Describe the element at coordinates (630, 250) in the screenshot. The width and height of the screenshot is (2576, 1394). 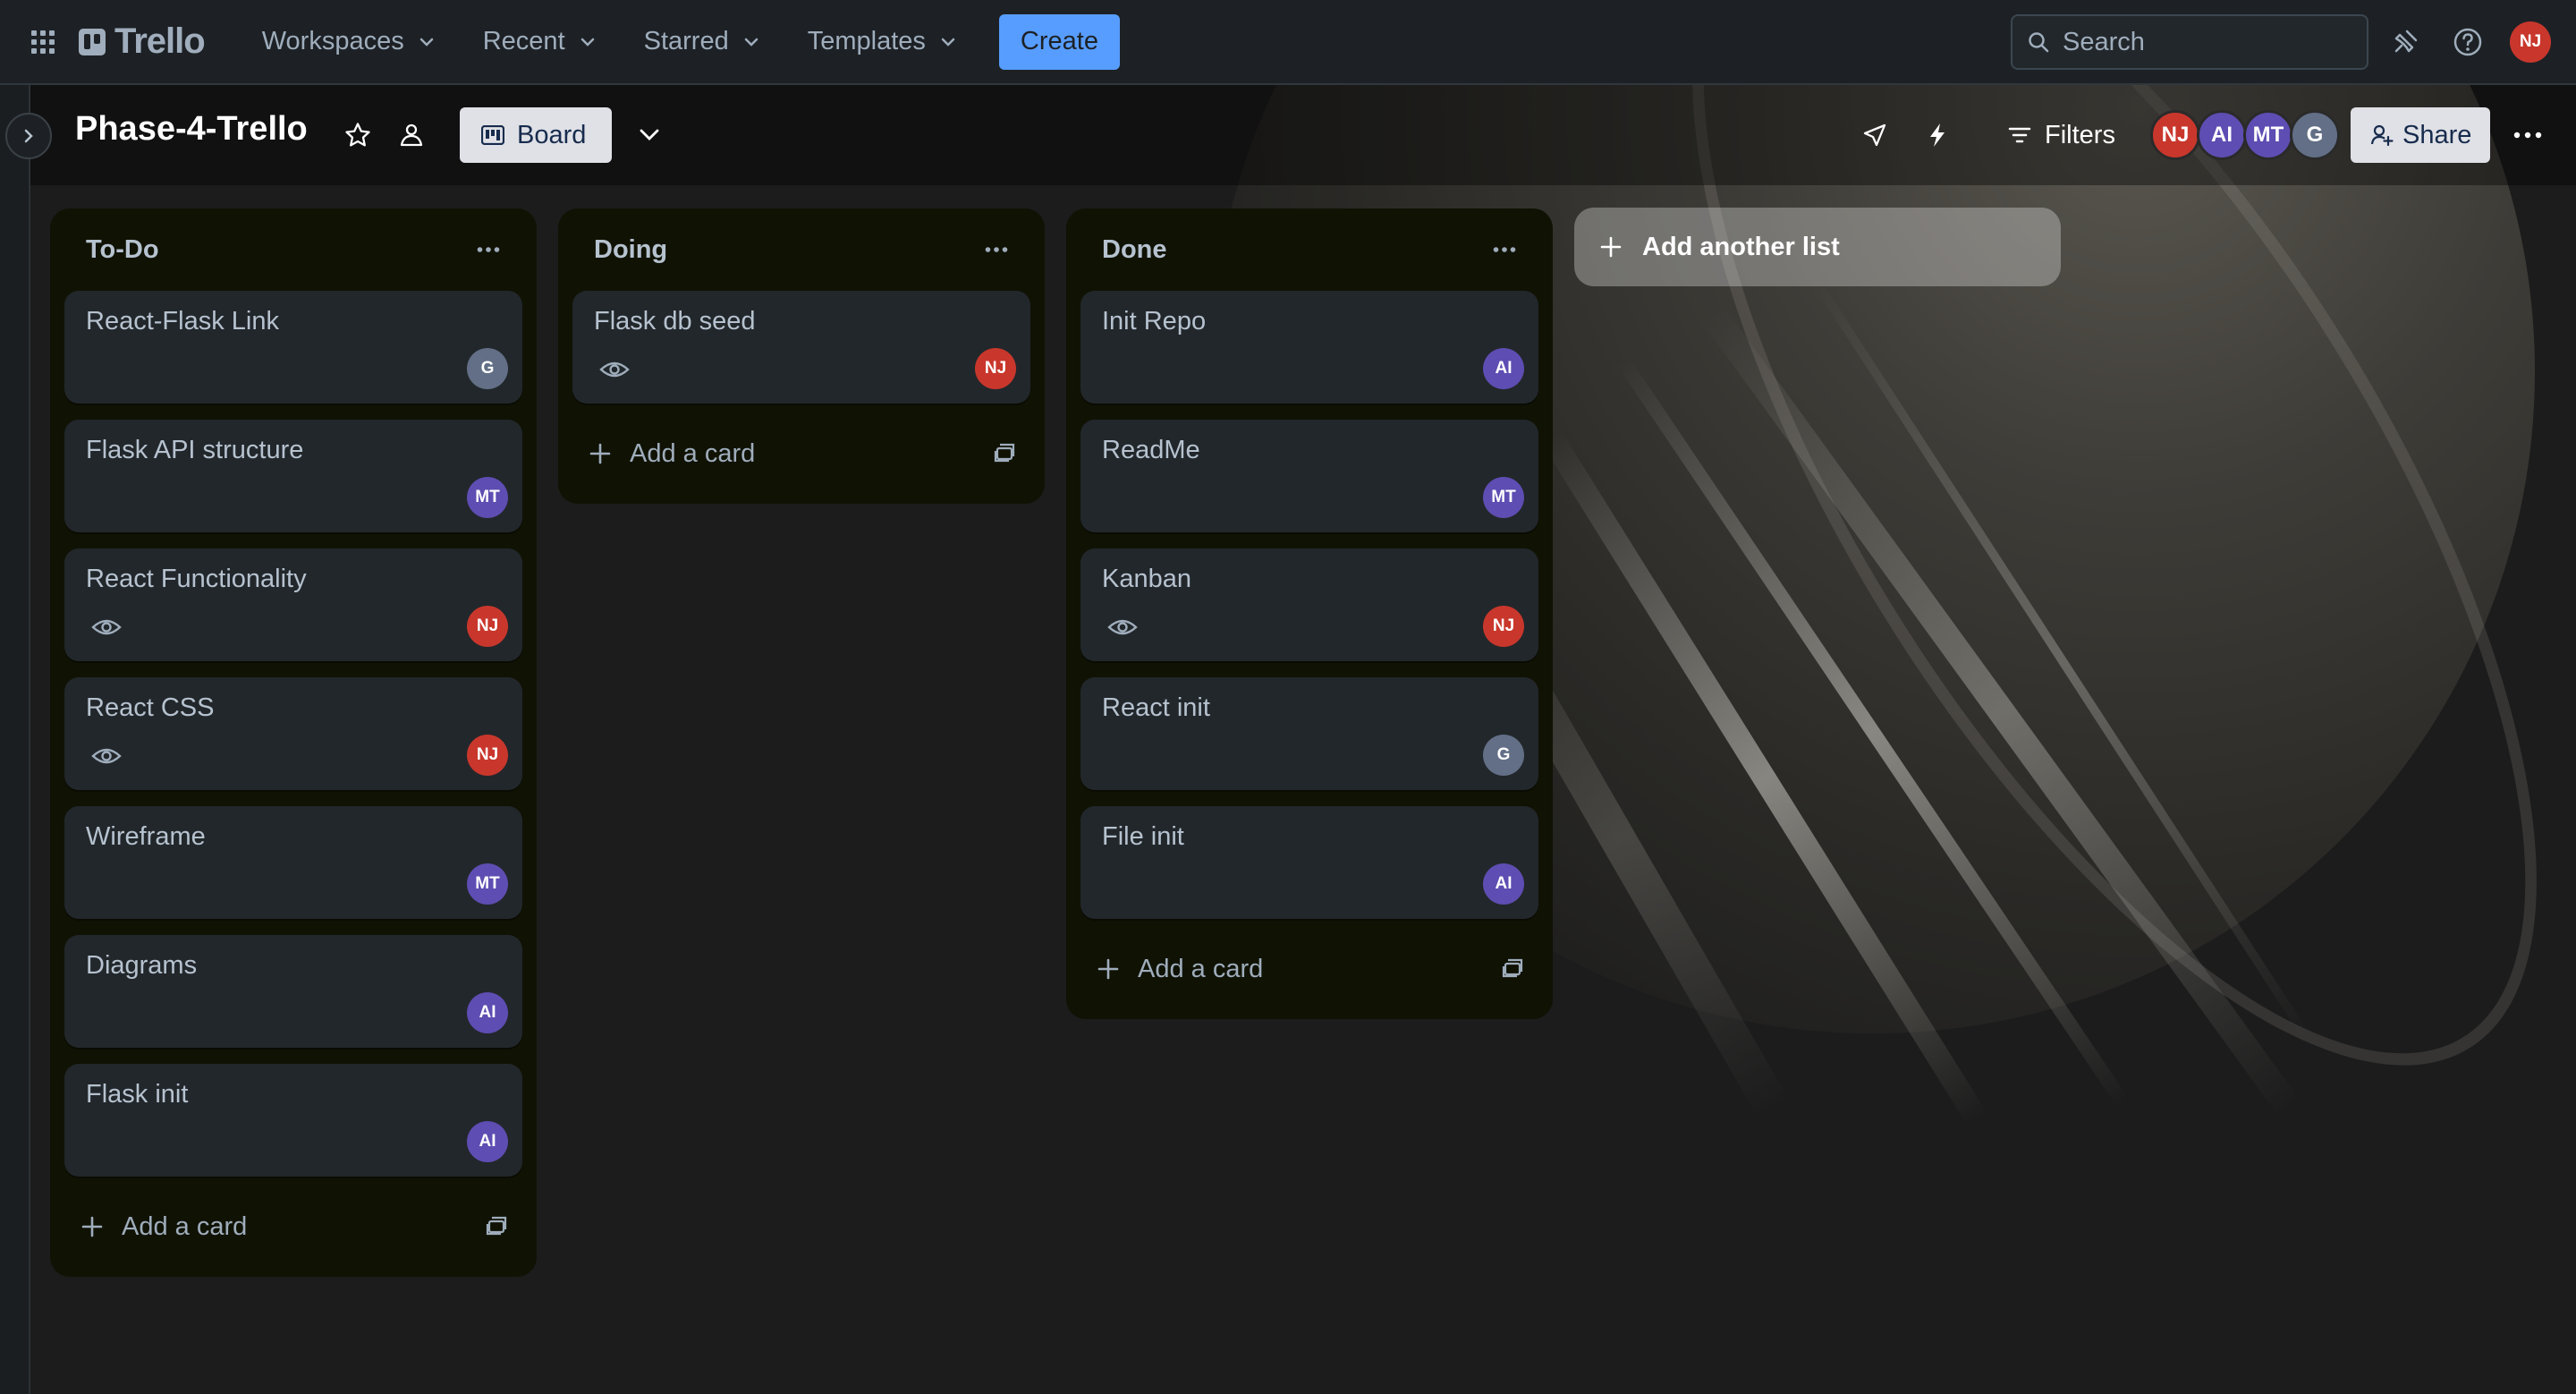
I see `list-title: Doing` at that location.